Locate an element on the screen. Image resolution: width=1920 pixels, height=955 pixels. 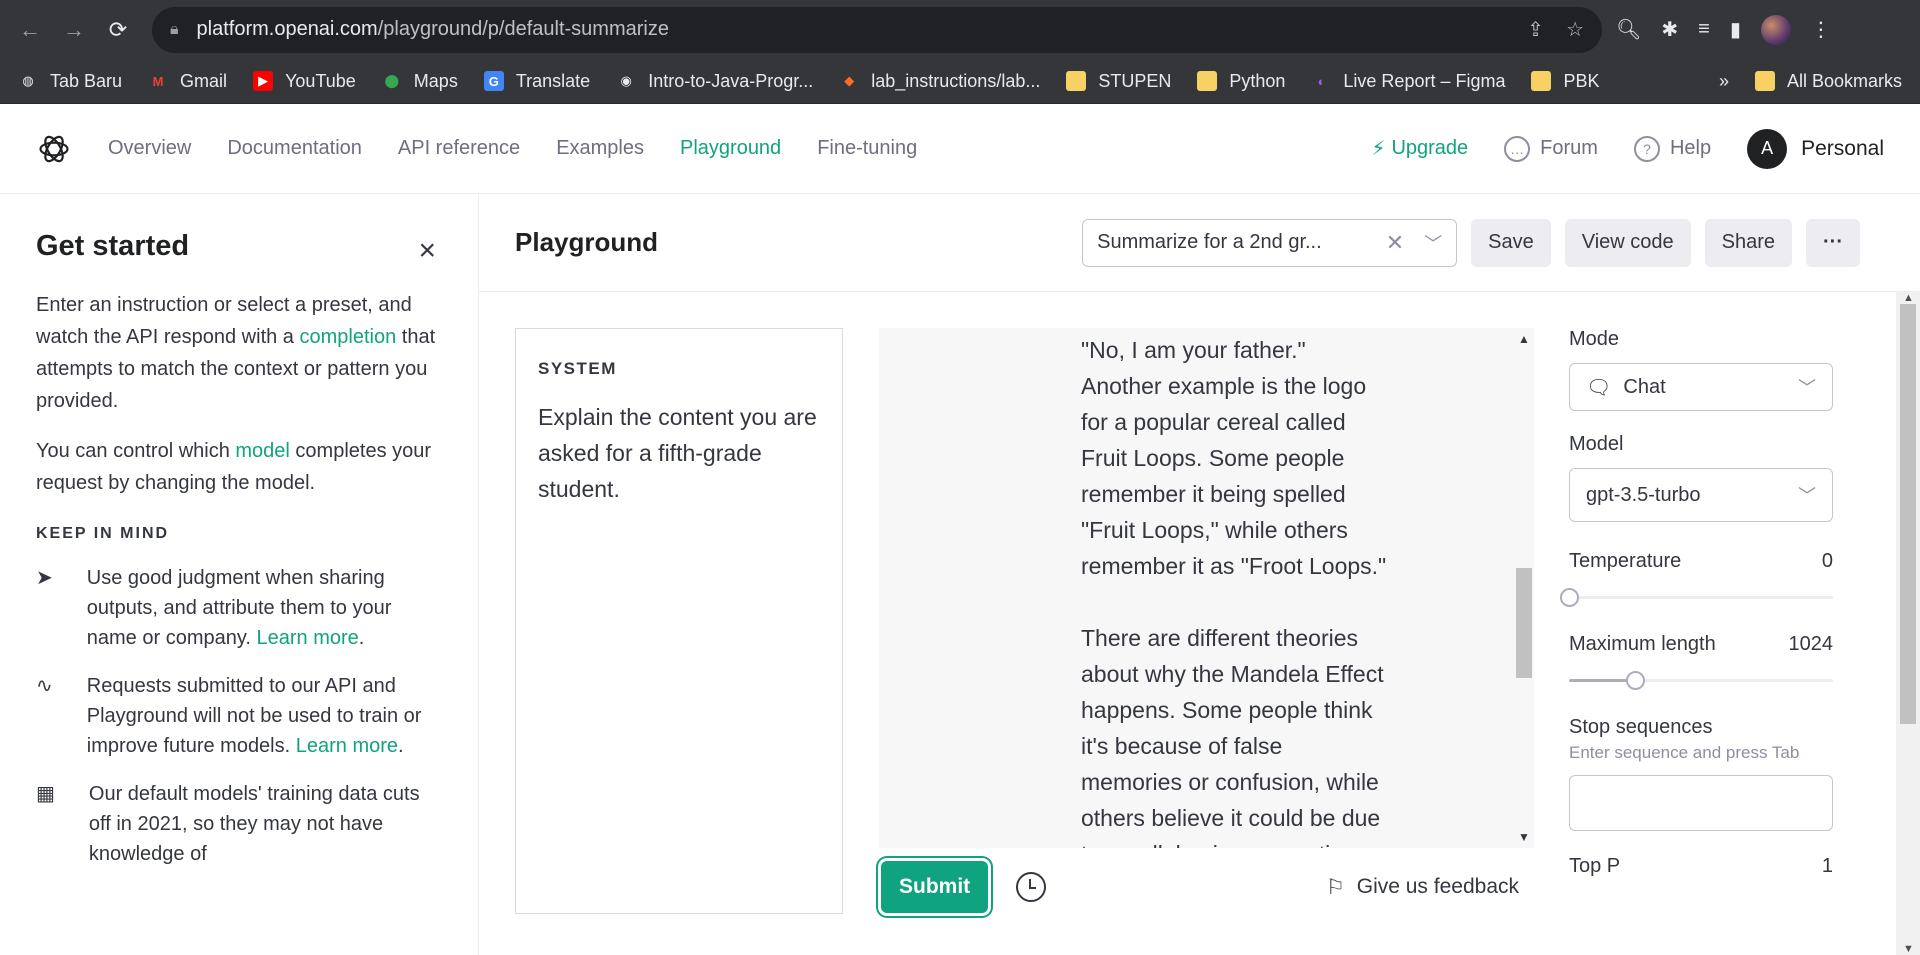
temperature-value: 0 is located at coordinates (1827, 561).